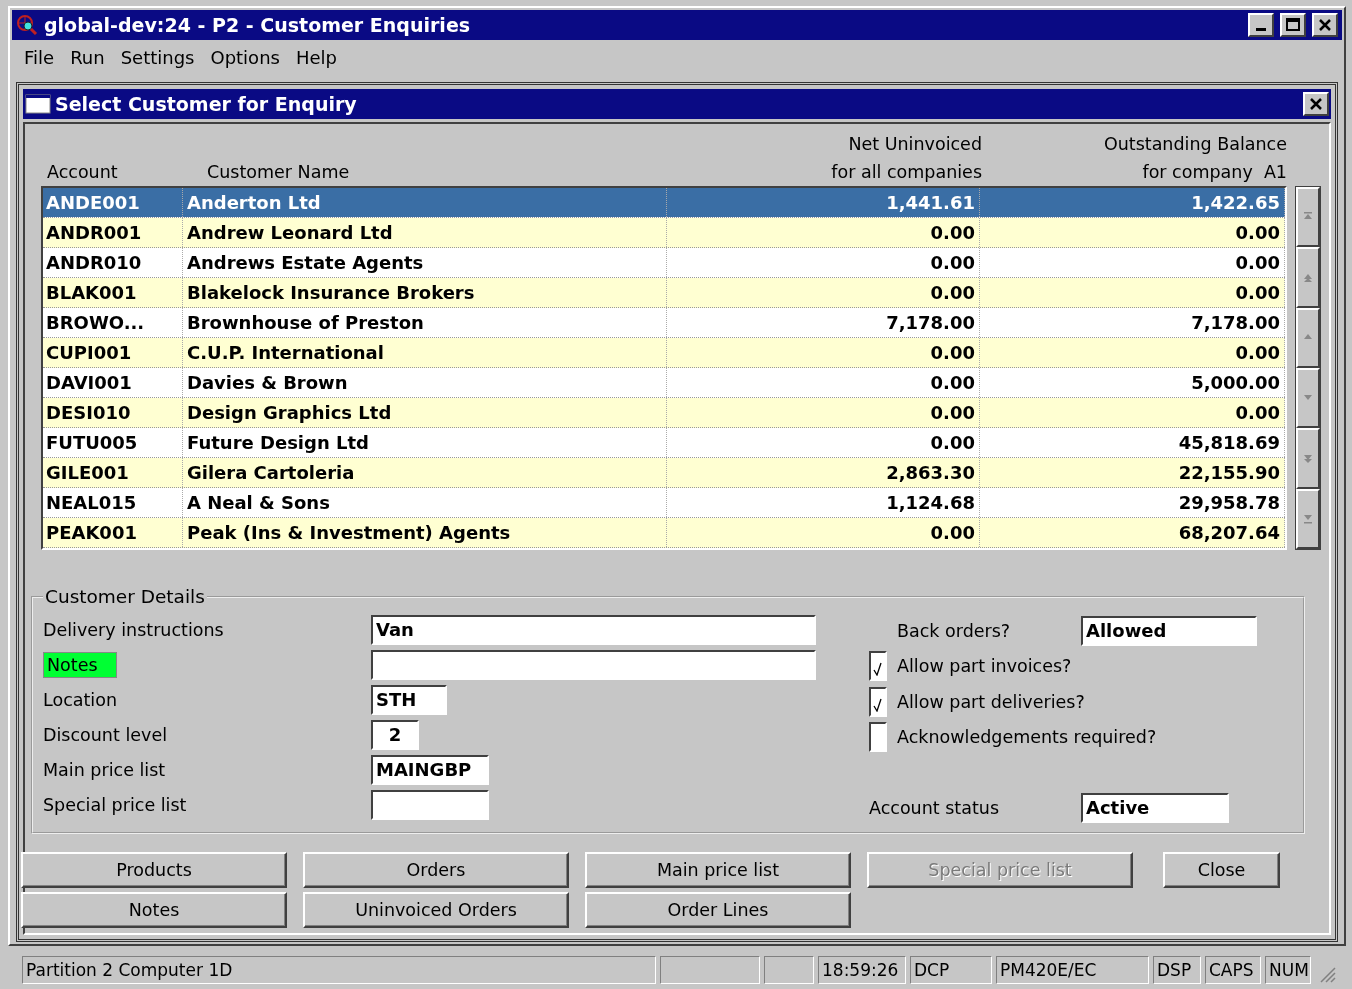 Image resolution: width=1352 pixels, height=989 pixels. Describe the element at coordinates (718, 910) in the screenshot. I see `action-button: Order Lines` at that location.